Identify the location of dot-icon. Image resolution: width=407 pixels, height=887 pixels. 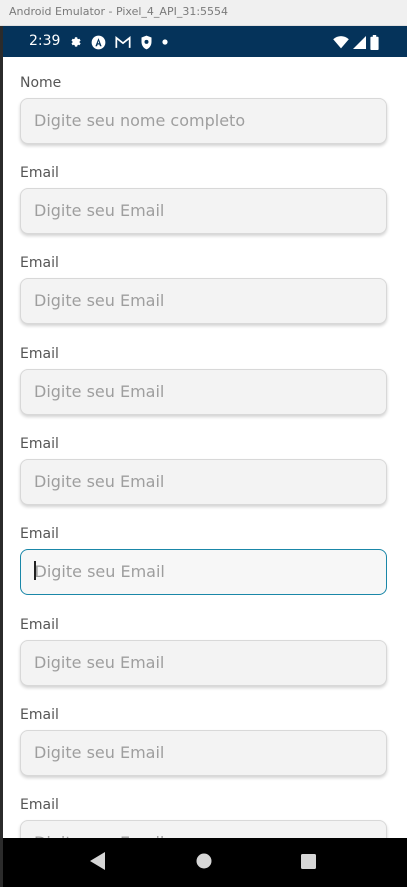
(165, 42).